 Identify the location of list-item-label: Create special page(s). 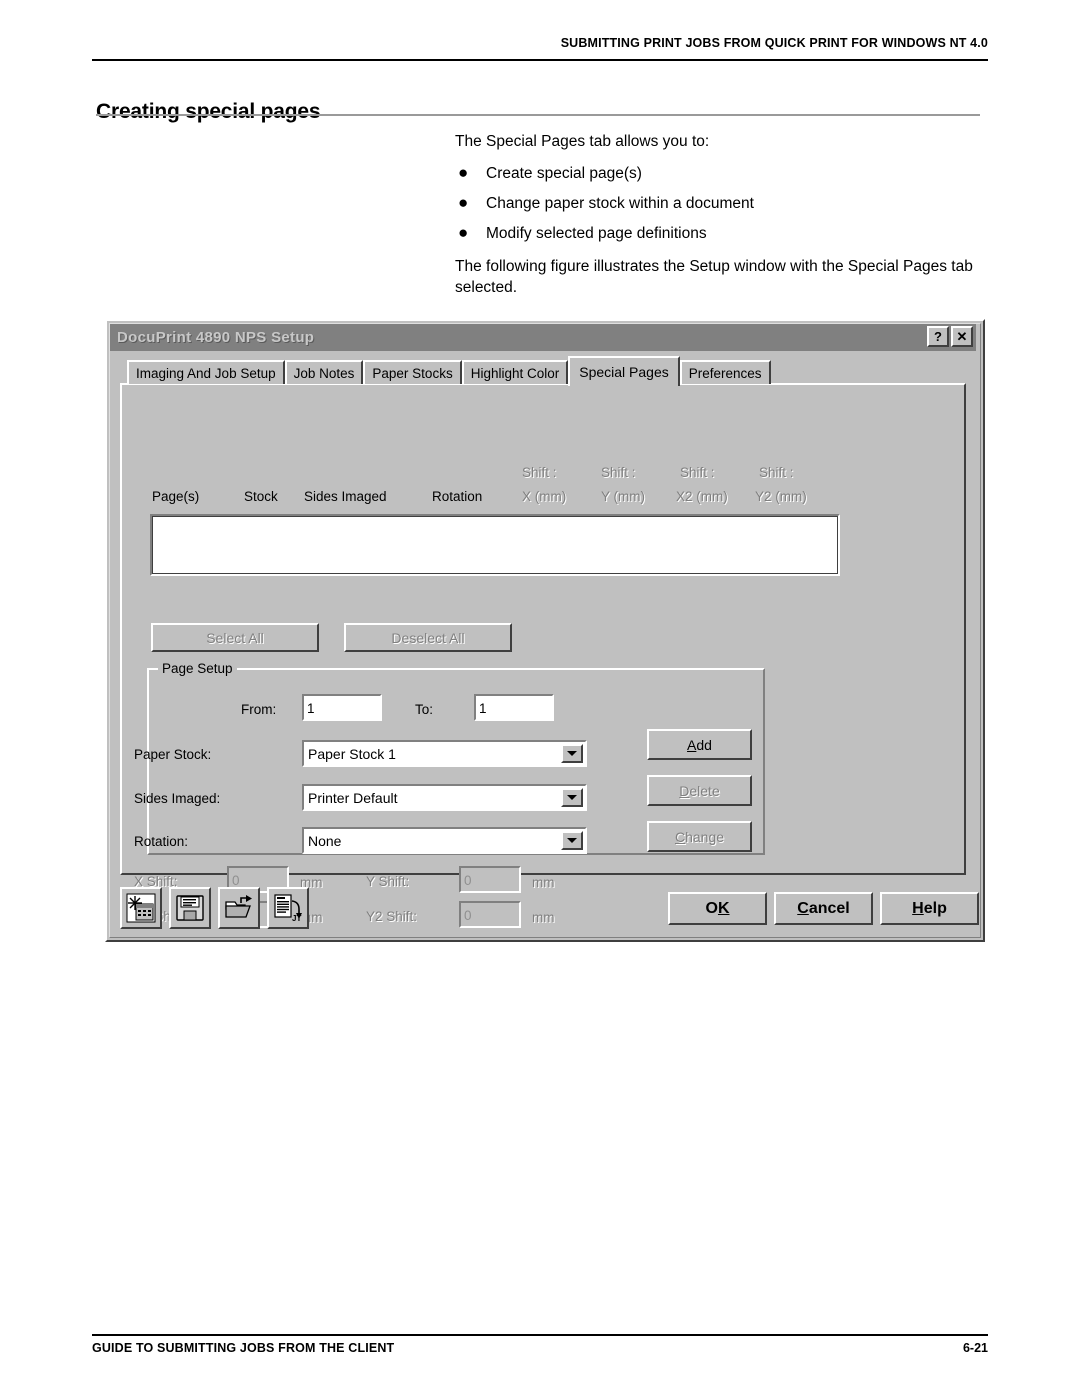
(564, 173).